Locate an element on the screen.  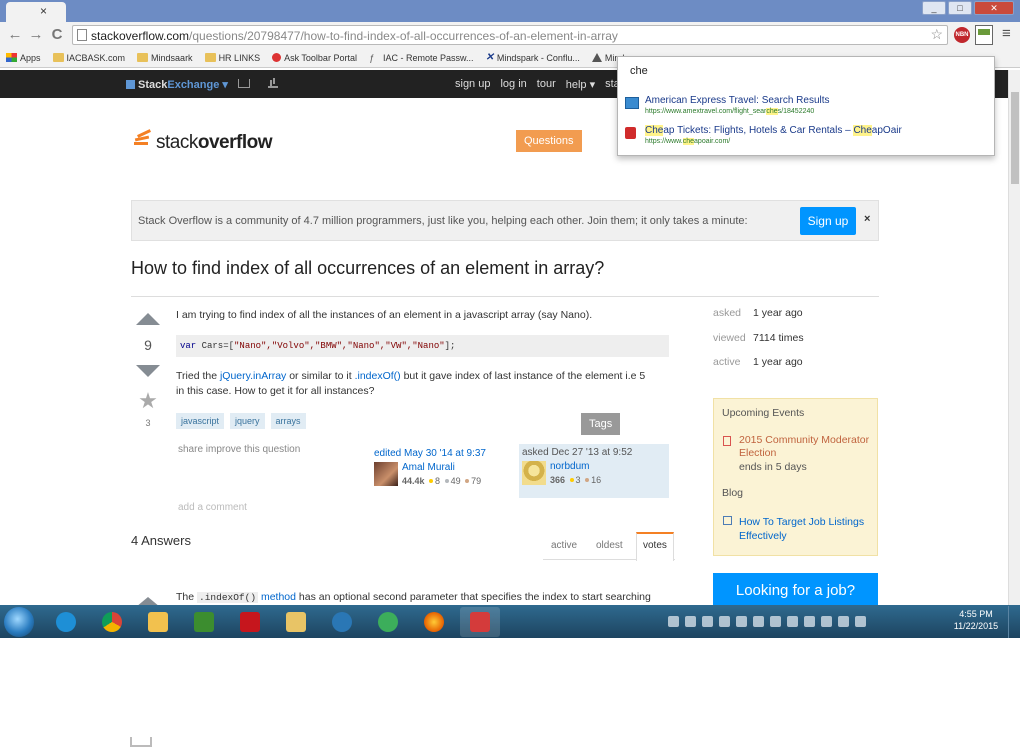
bookmark-mindsaark: Mindsaark is located at coordinates (165, 58).